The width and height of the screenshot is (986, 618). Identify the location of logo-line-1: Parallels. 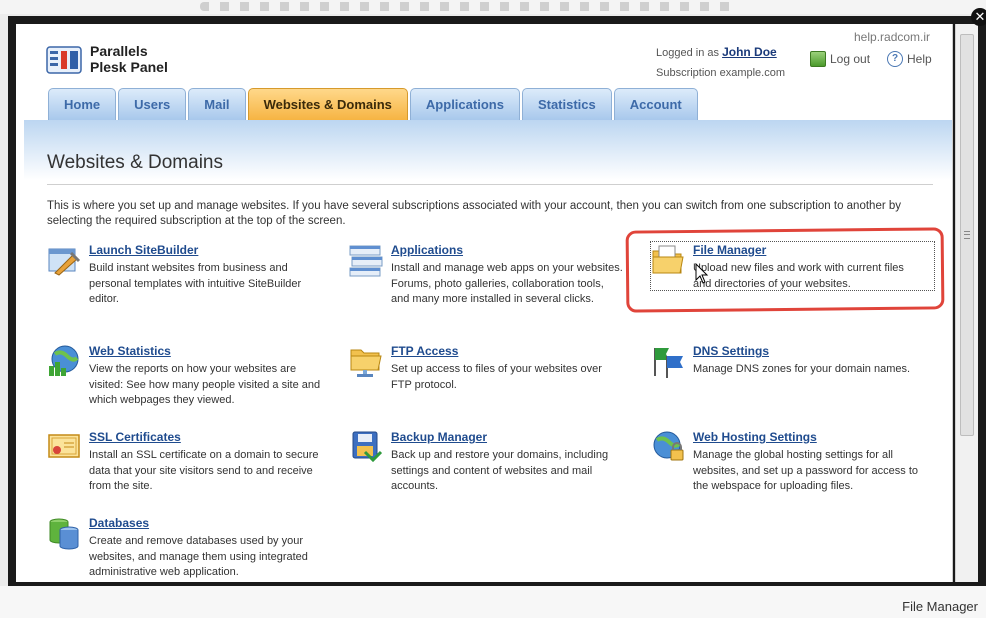
(119, 51).